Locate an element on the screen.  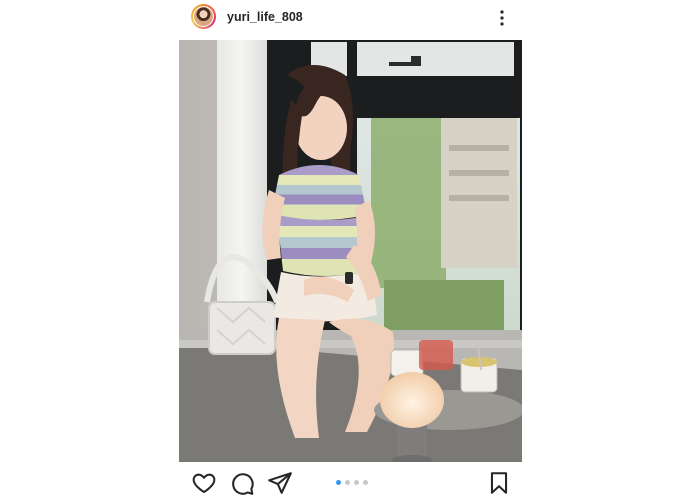
heart-icon is located at coordinates (204, 483).